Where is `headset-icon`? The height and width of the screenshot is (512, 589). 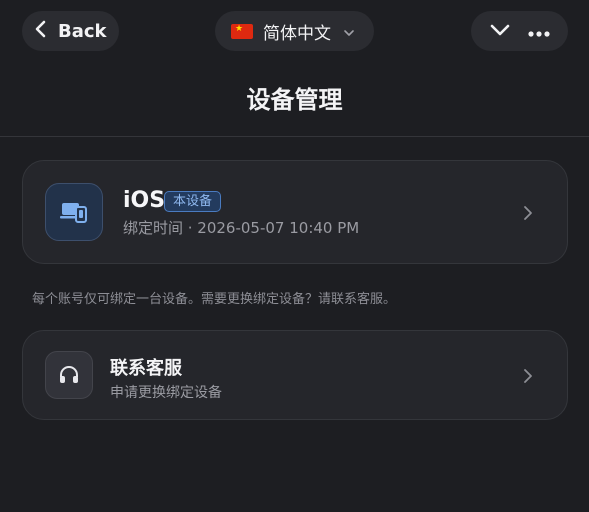 headset-icon is located at coordinates (69, 375).